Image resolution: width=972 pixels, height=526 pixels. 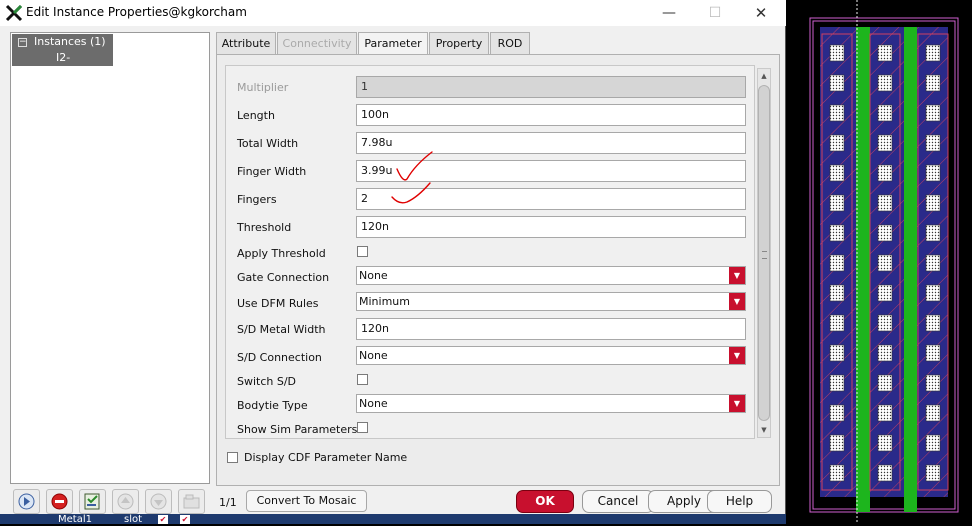 I want to click on play-left-icon, so click(x=26, y=501).